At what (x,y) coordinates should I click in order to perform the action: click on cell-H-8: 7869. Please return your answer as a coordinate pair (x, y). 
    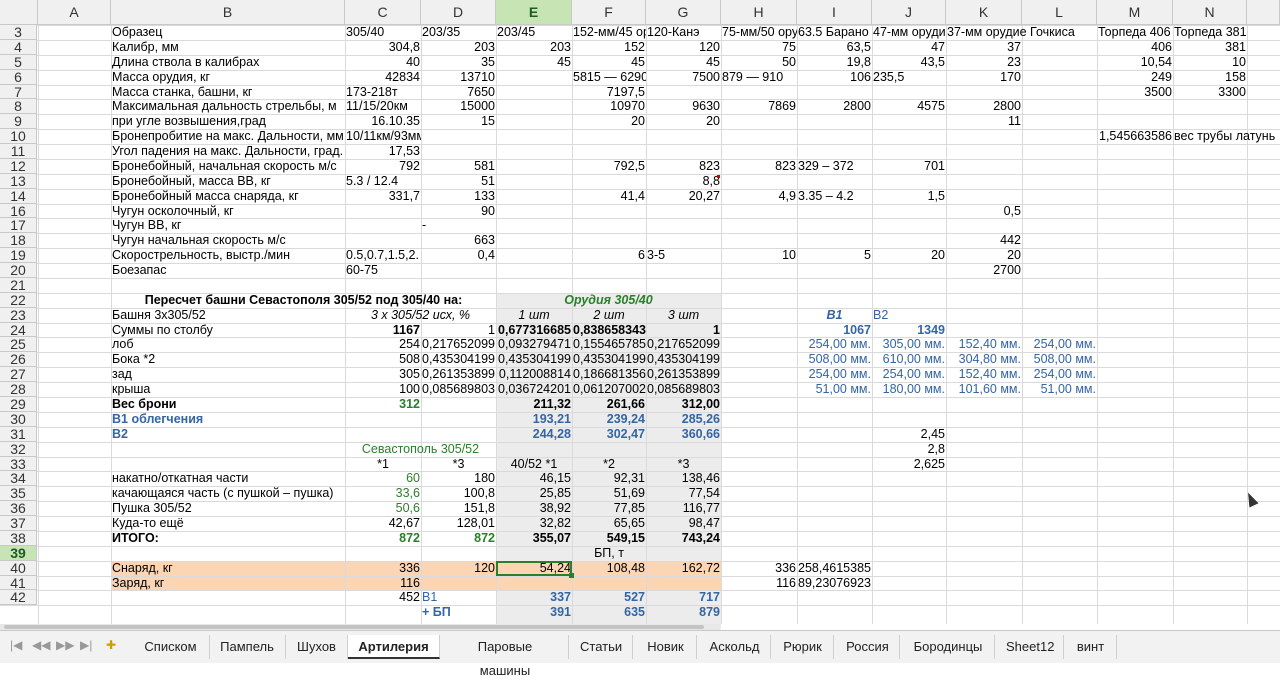
    Looking at the image, I should click on (759, 106).